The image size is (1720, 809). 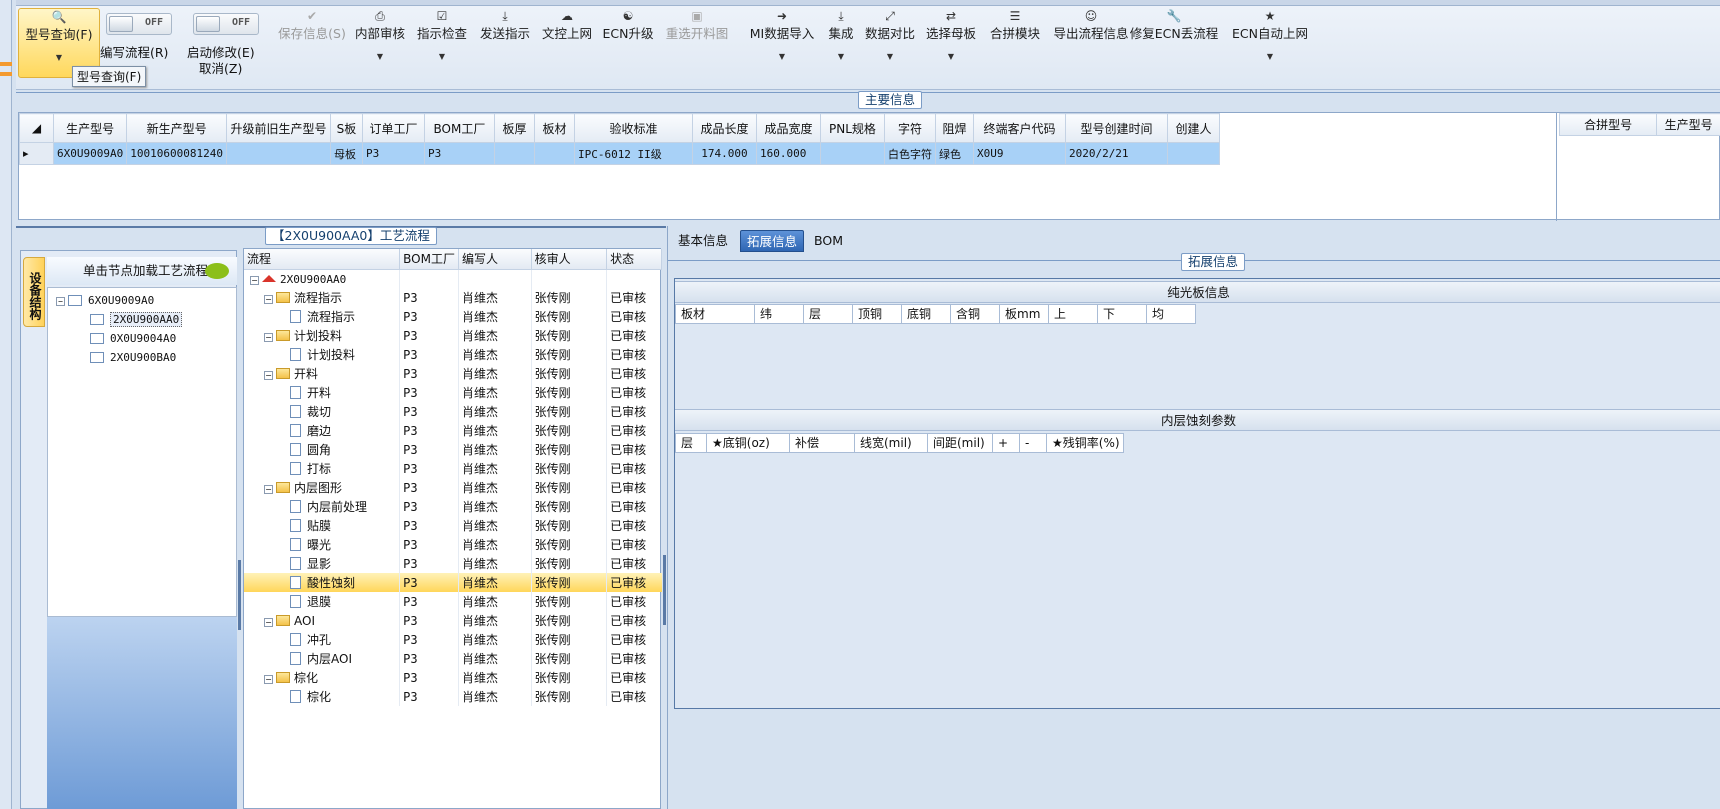 I want to click on process-row: 内层AOI P3 肖维杰 张传刚 已审核, so click(x=453, y=658).